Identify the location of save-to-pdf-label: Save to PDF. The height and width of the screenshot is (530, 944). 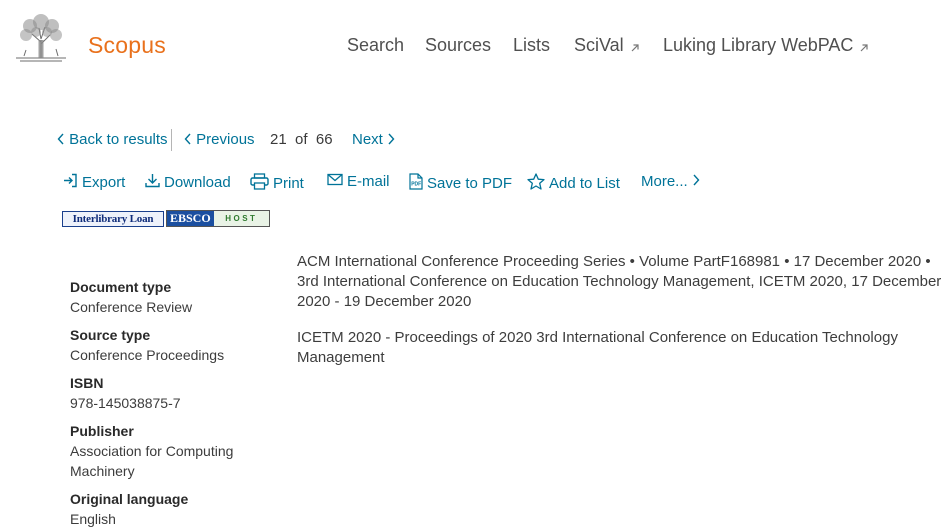
(470, 183).